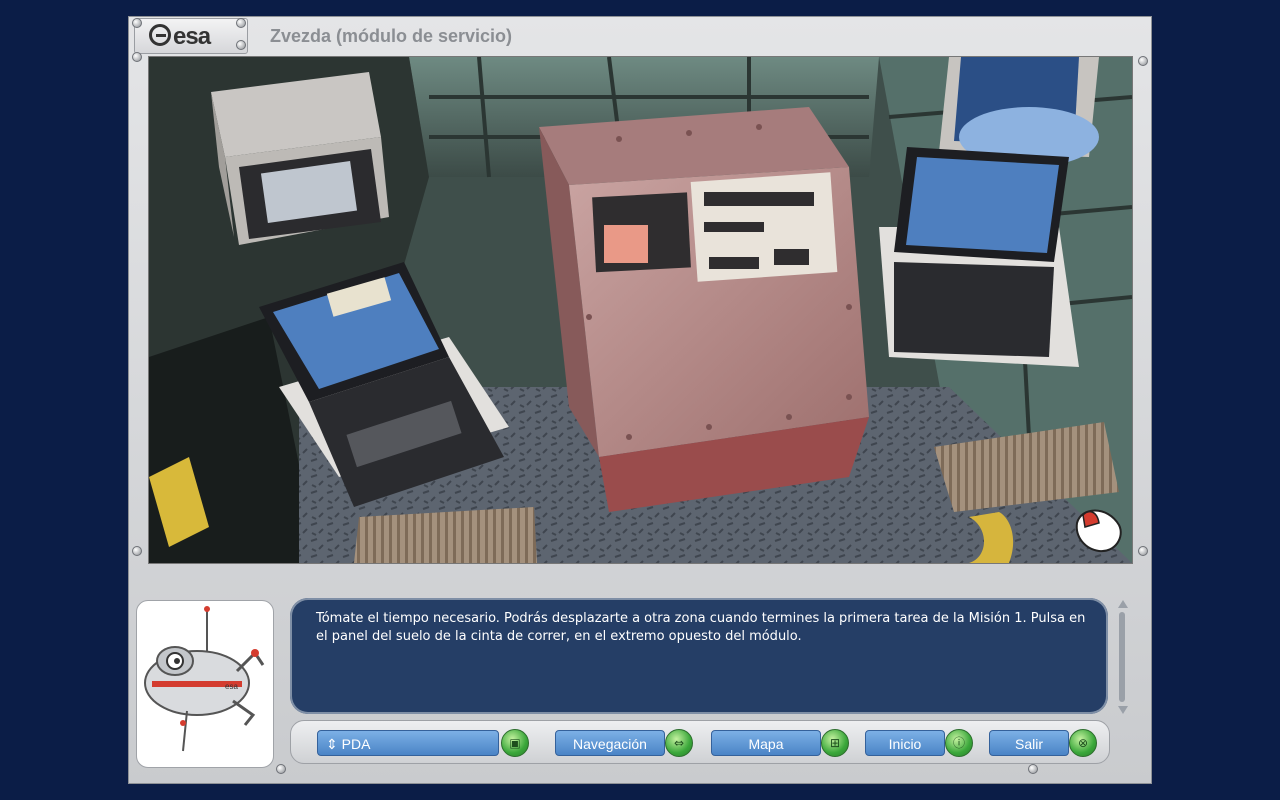  Describe the element at coordinates (766, 743) in the screenshot. I see `mapa-label: Mapa` at that location.